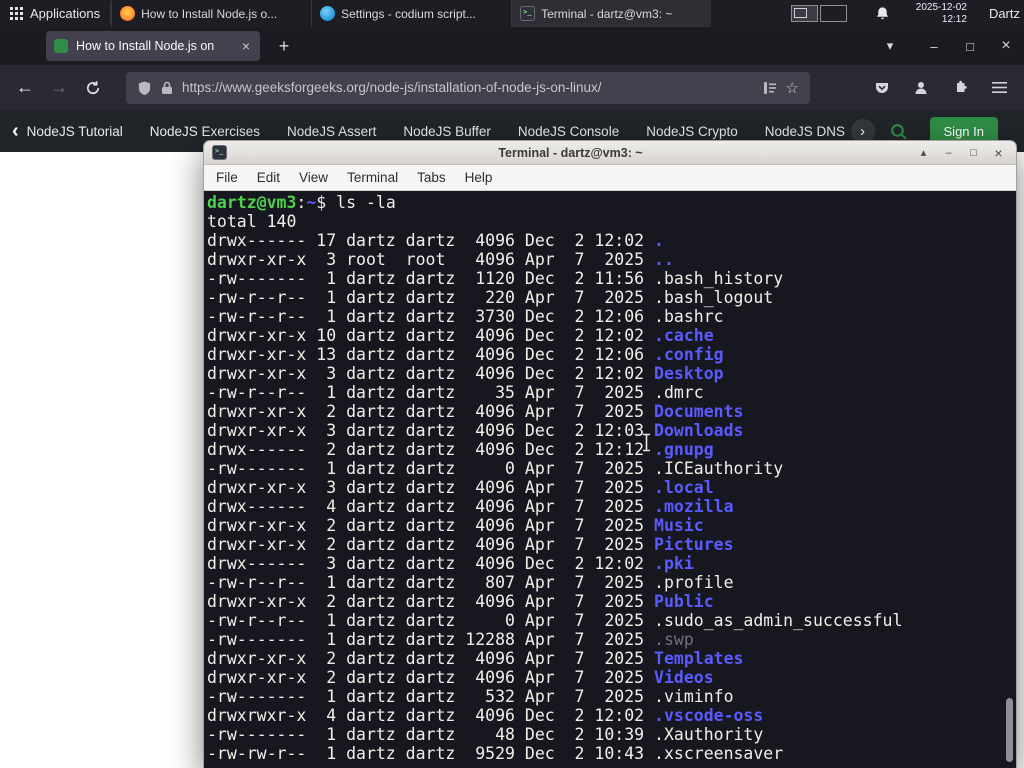 This screenshot has width=1024, height=768. What do you see at coordinates (326, 202) in the screenshot?
I see `prompt-symbol: $` at bounding box center [326, 202].